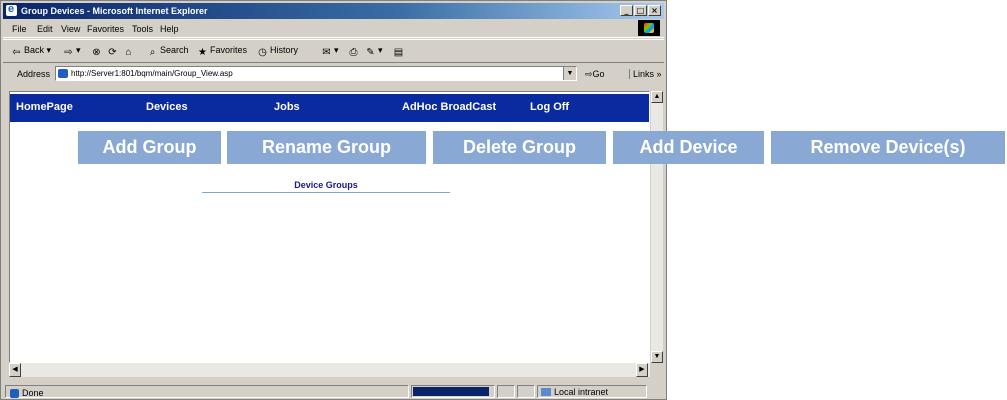  I want to click on ie-icon, so click(11, 9).